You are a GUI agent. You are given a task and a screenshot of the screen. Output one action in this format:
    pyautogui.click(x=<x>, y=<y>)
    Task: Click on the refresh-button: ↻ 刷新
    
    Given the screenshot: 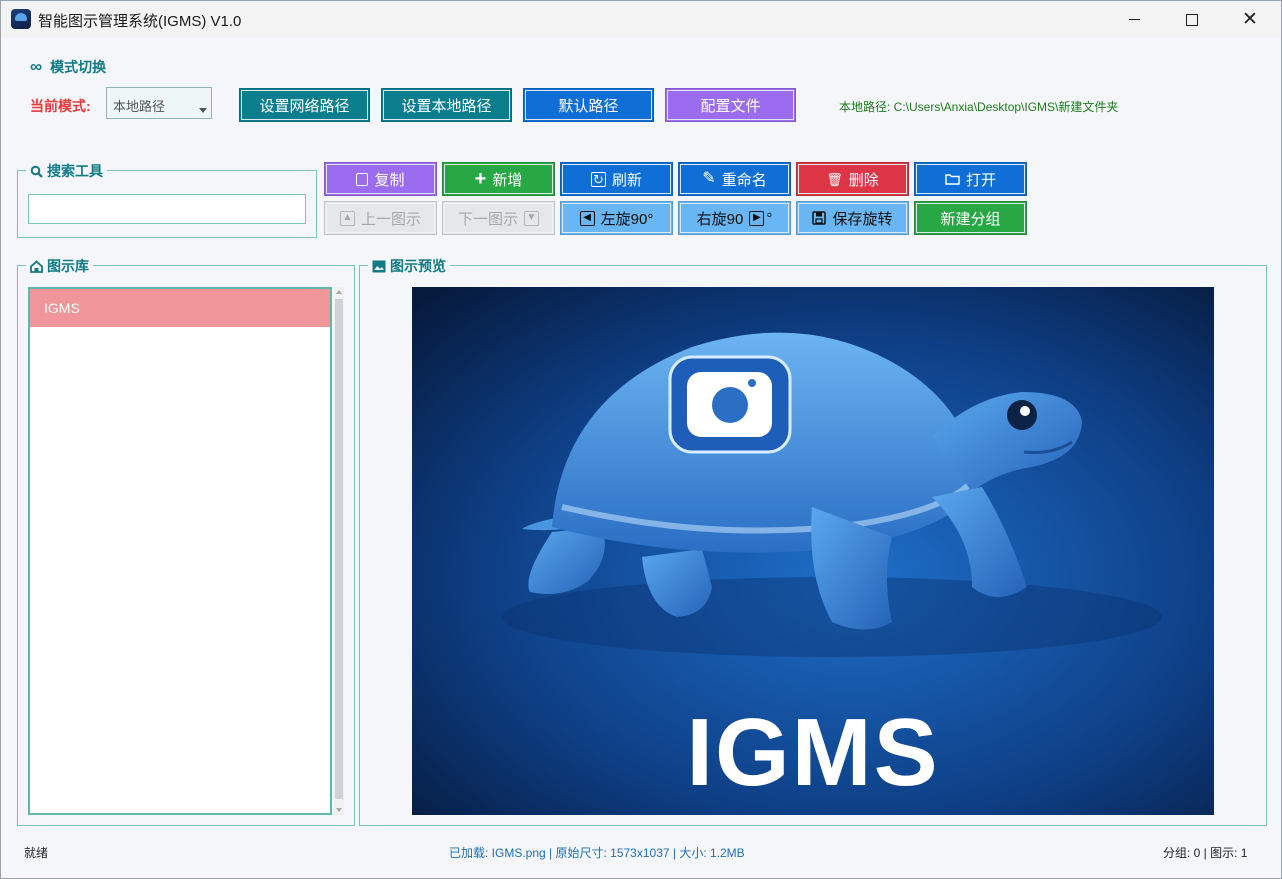 What is the action you would take?
    pyautogui.click(x=616, y=179)
    